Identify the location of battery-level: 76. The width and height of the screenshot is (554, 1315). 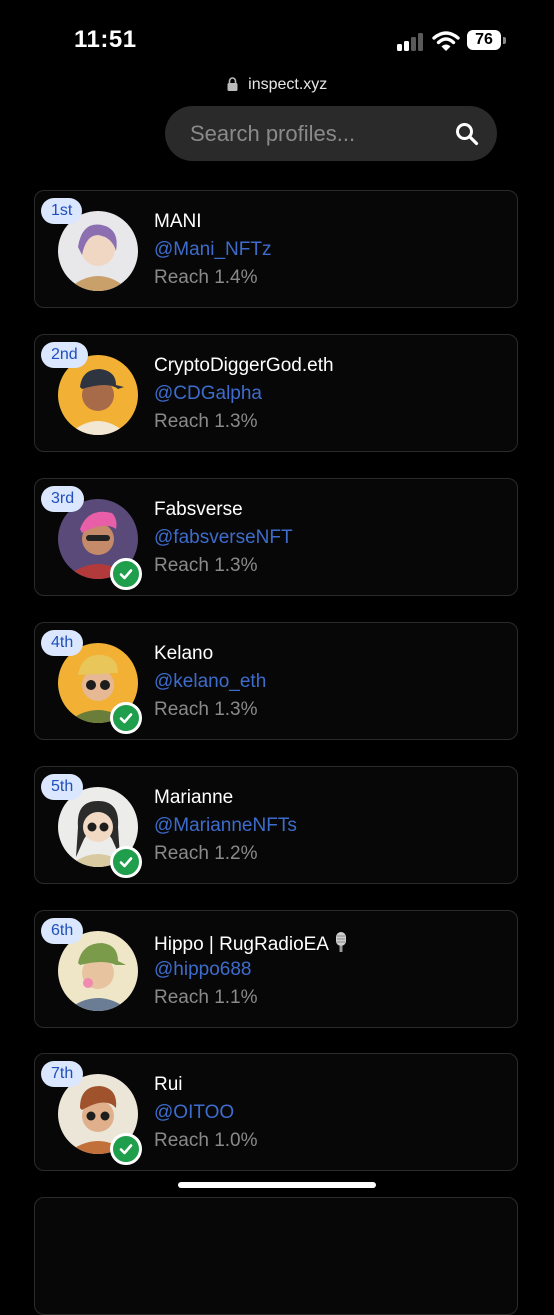
(484, 40).